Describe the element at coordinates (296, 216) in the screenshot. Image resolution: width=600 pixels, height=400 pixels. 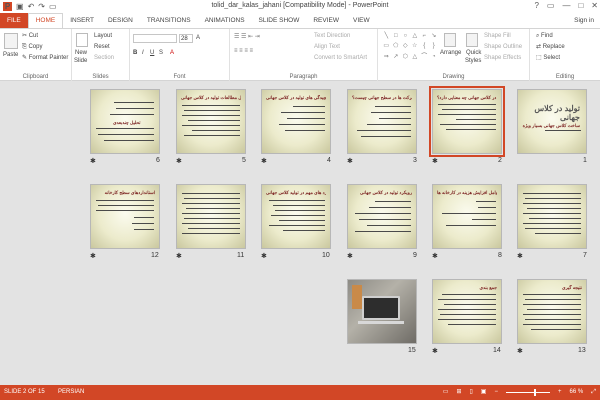
I see `slide-thumbnail-10: رویکرد های مهم در تولید کلاس جهانی` at that location.